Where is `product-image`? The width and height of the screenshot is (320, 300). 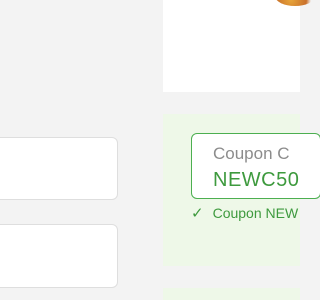 product-image is located at coordinates (295, 3).